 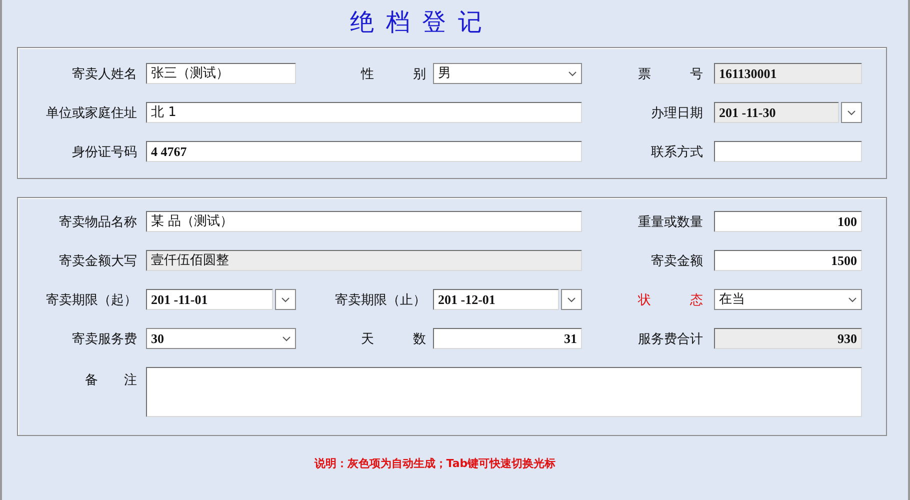 I want to click on date-field: 201 -12-01, so click(x=496, y=299).